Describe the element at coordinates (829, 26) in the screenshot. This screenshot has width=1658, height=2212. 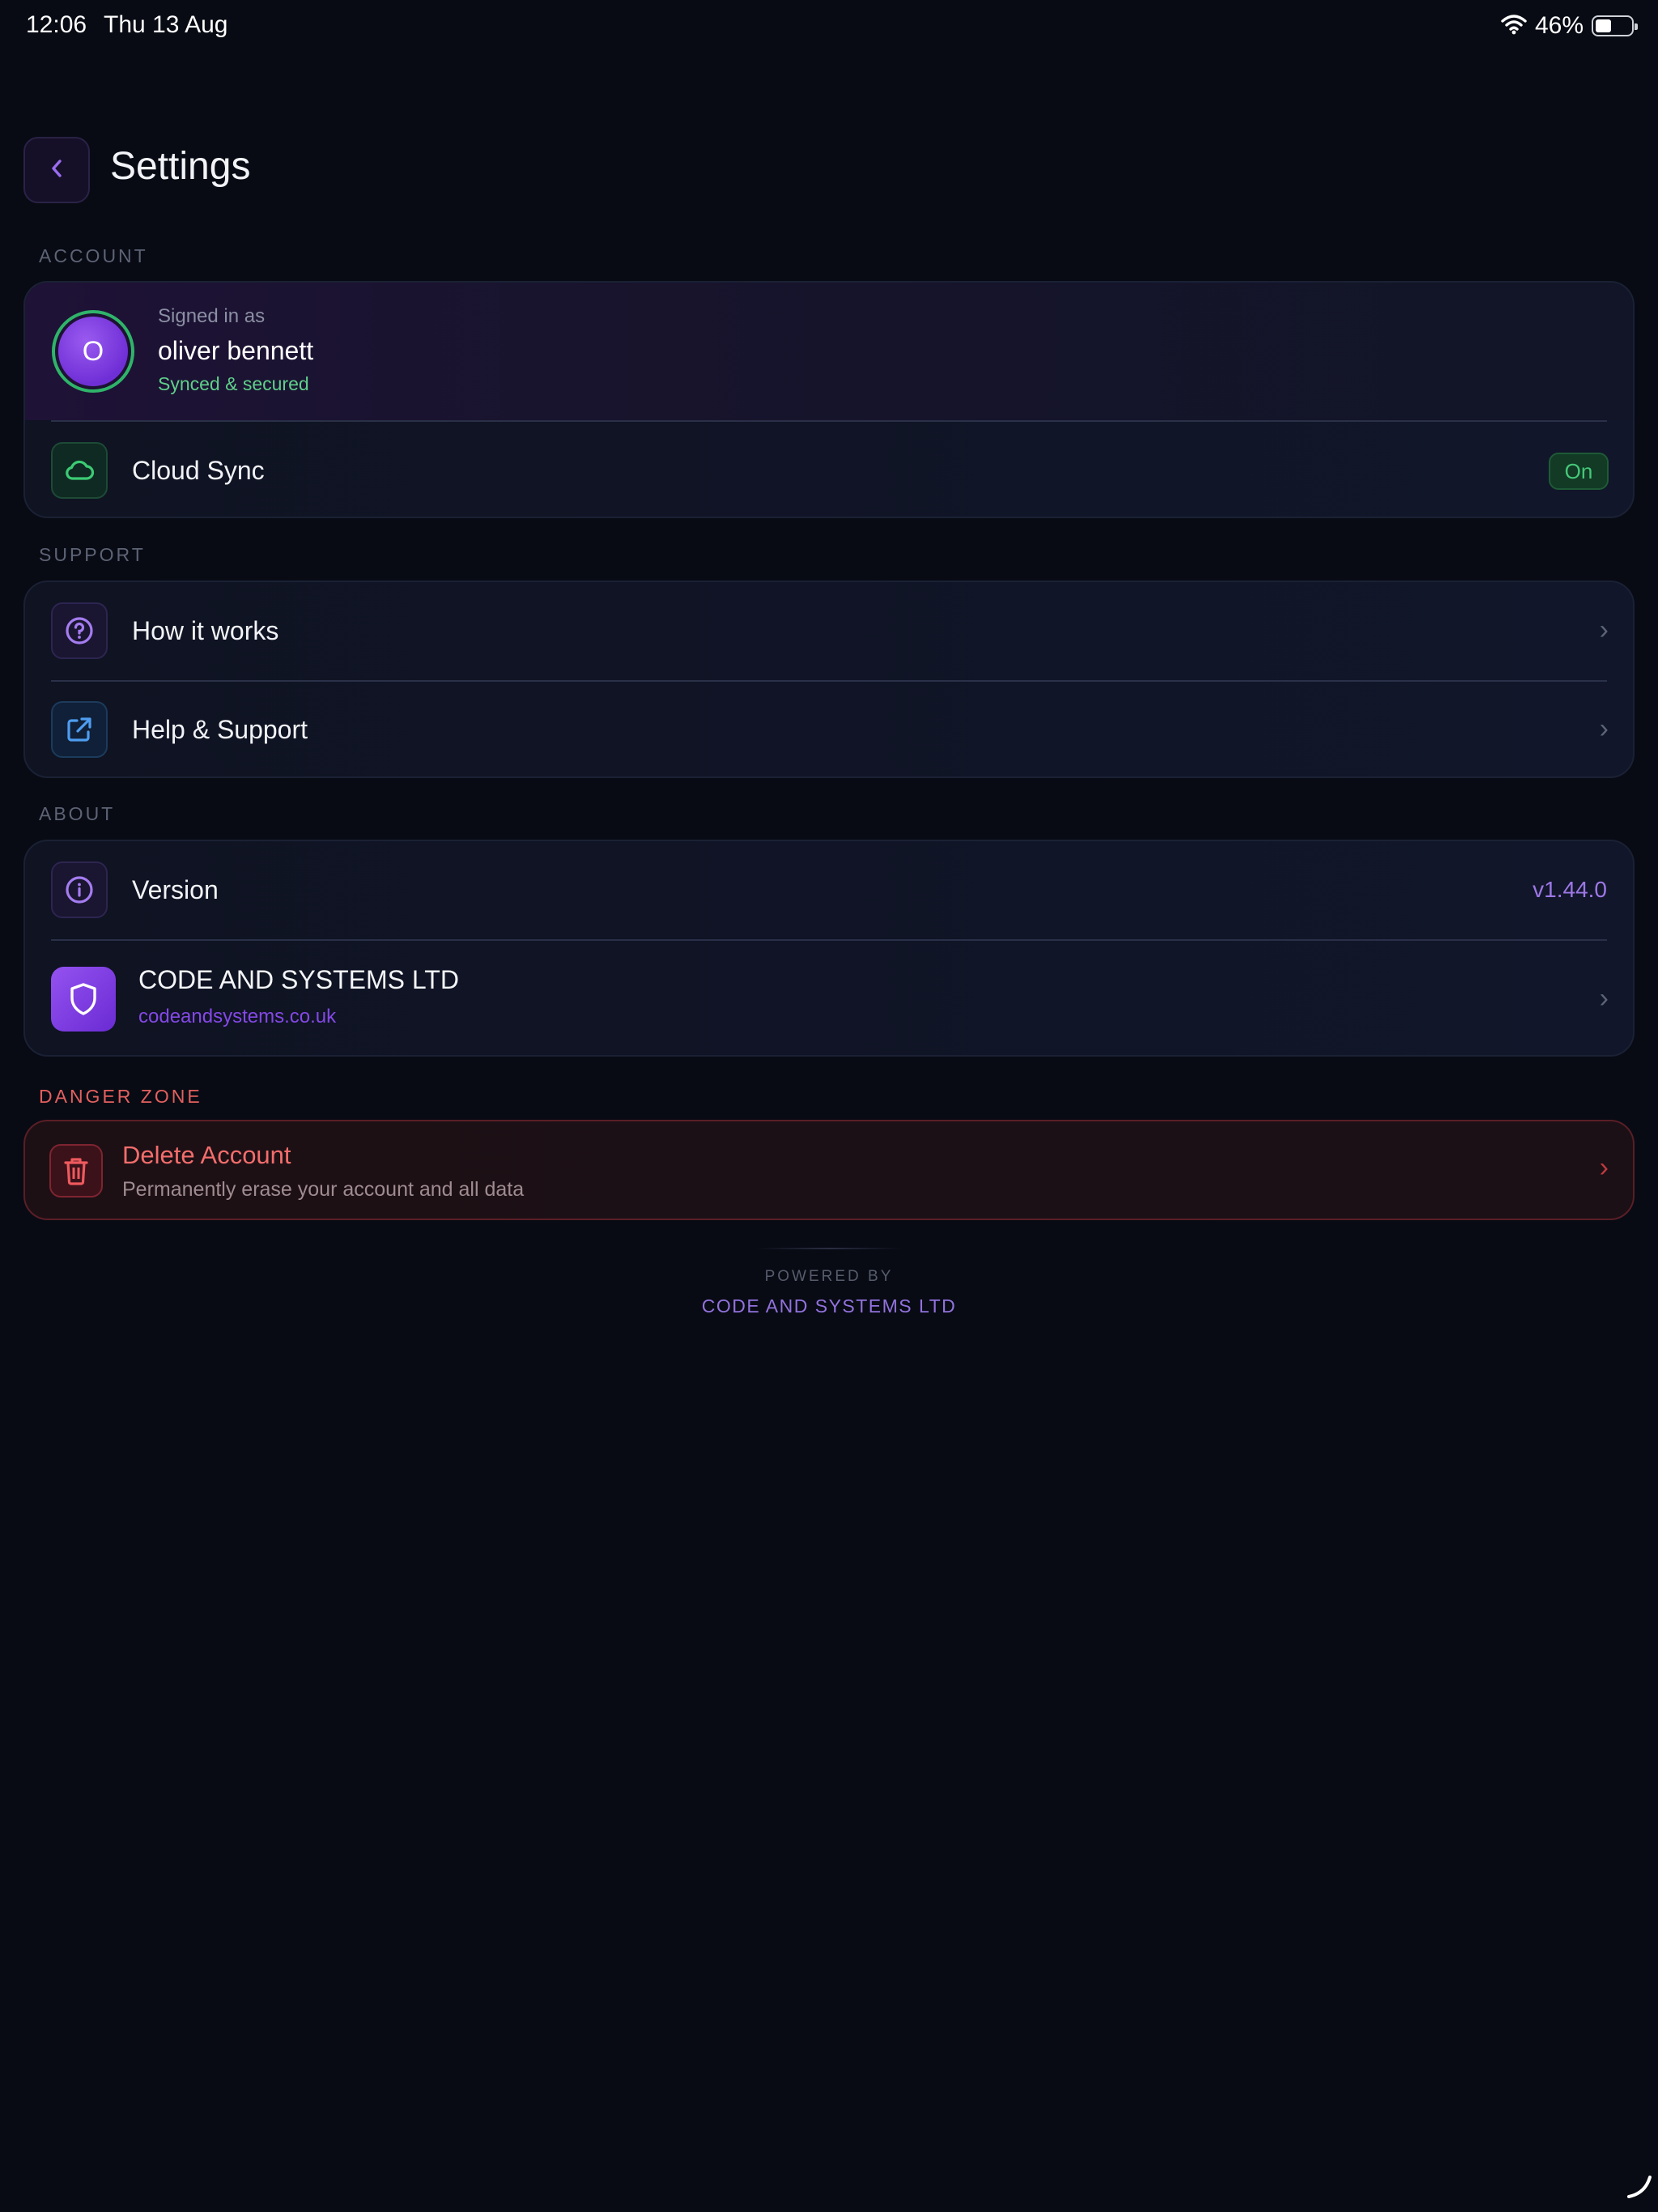
I see `status-bar: 12:06 Thu 13 Aug 46%` at that location.